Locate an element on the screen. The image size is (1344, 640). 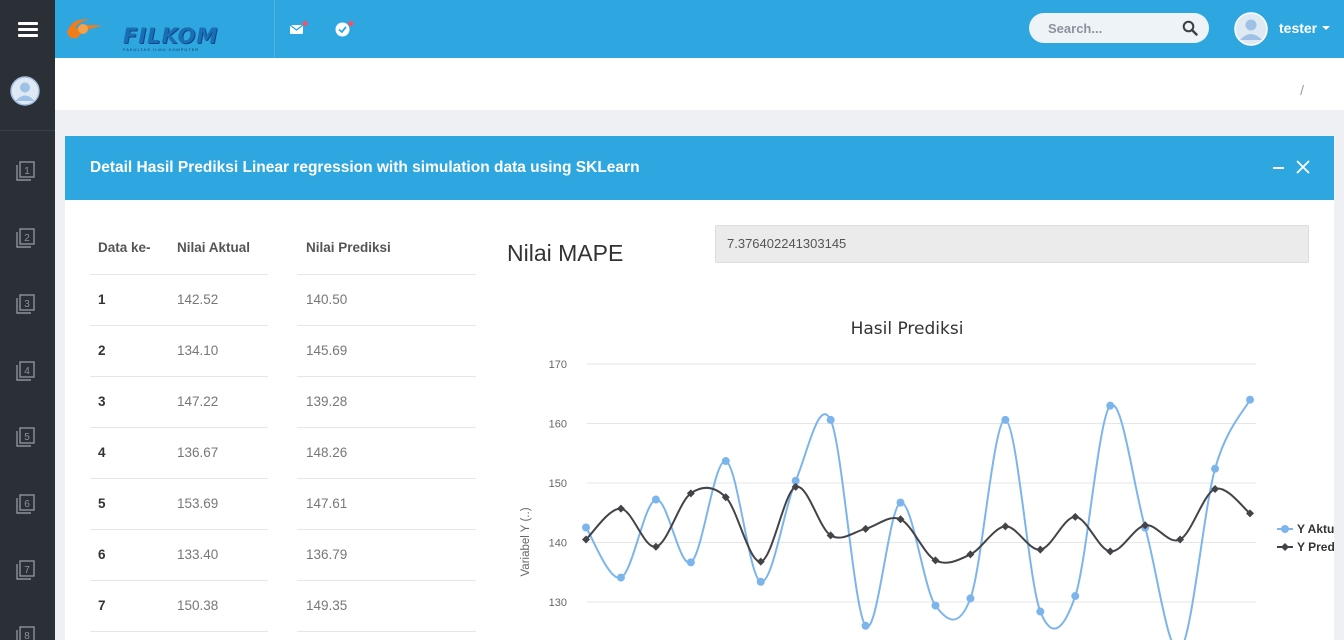
y-axis-label: Variabel Y (..) is located at coordinates (526, 541).